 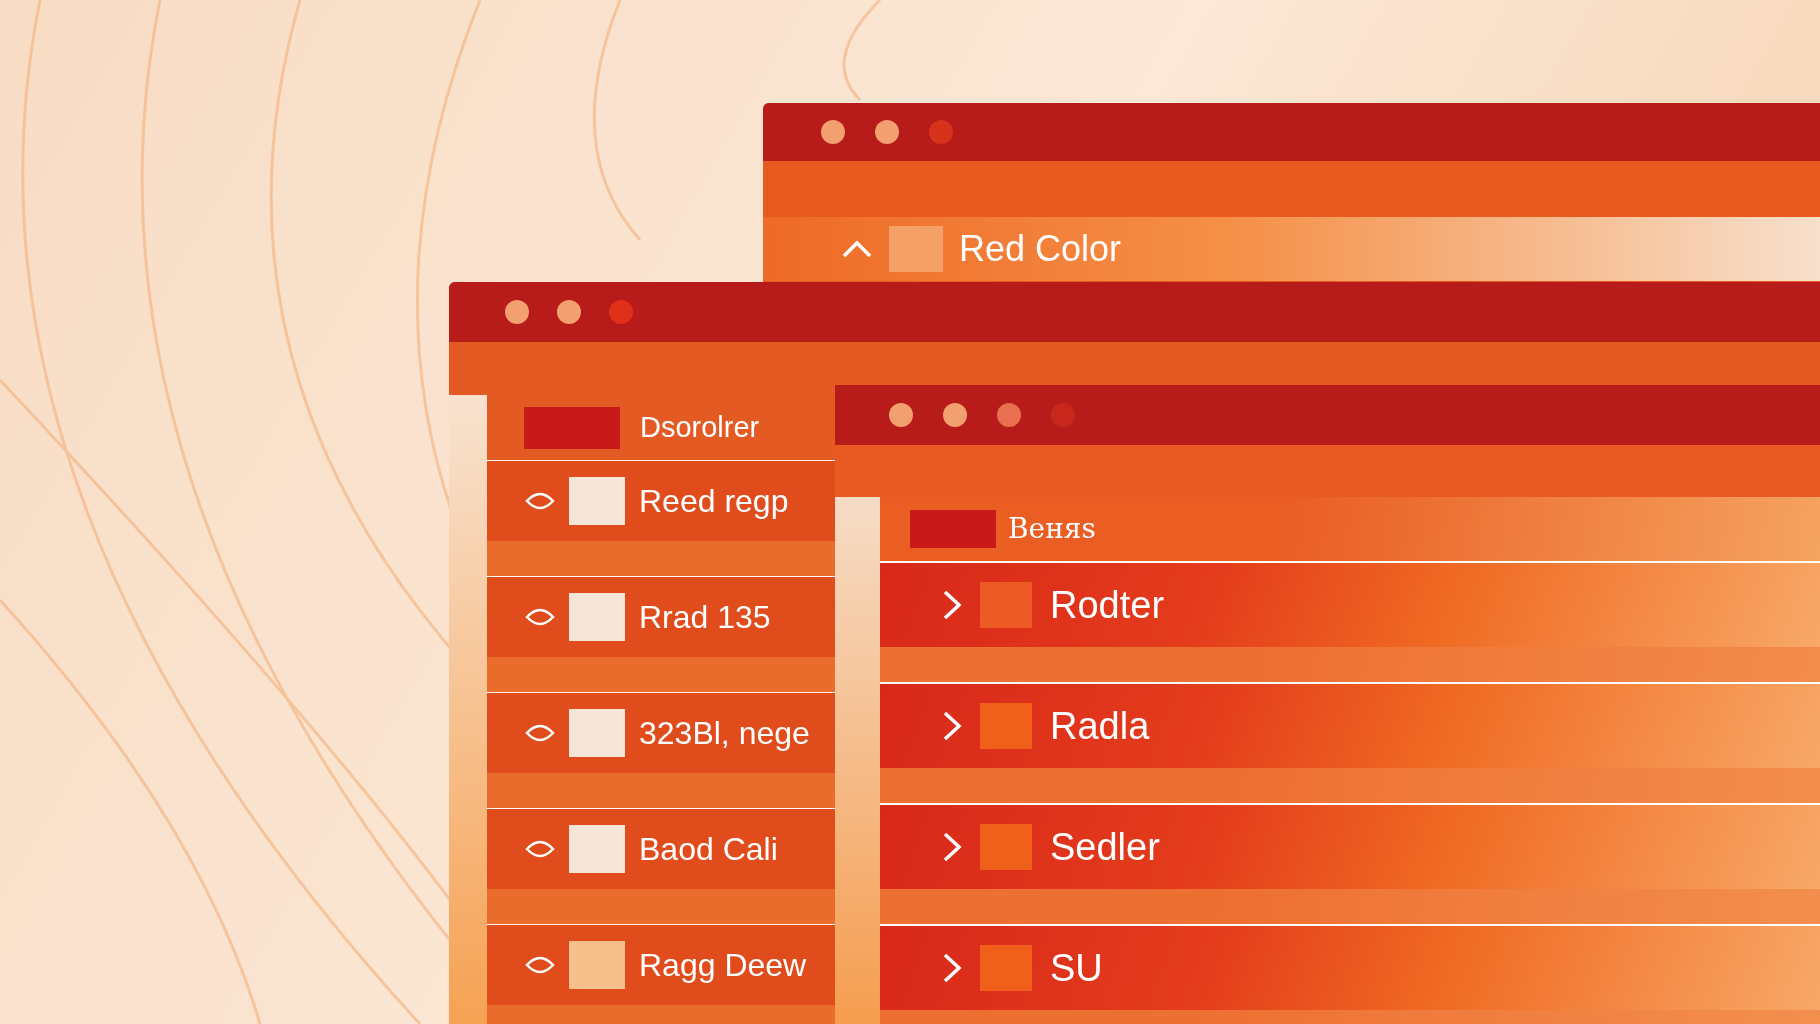 What do you see at coordinates (857, 249) in the screenshot?
I see `chevron-up-icon` at bounding box center [857, 249].